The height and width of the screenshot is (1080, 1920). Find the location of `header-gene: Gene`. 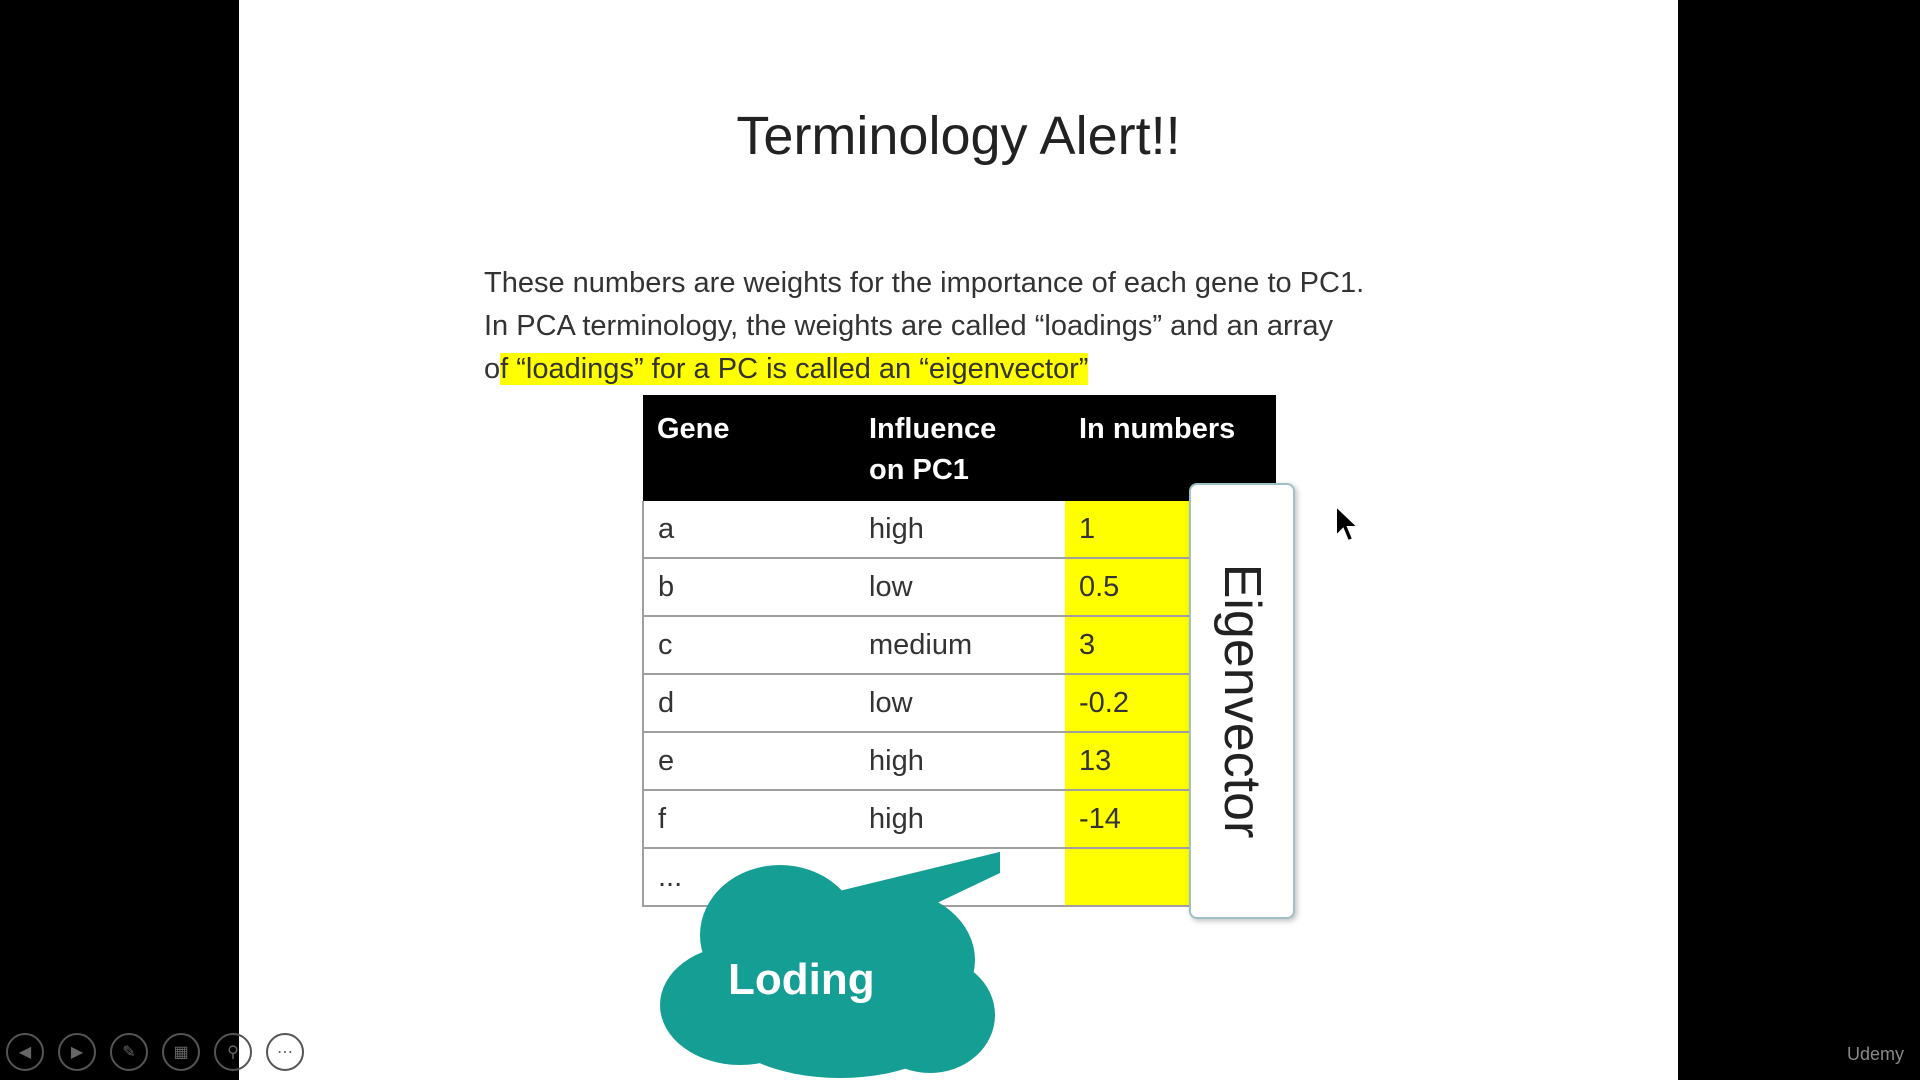

header-gene: Gene is located at coordinates (749, 448).